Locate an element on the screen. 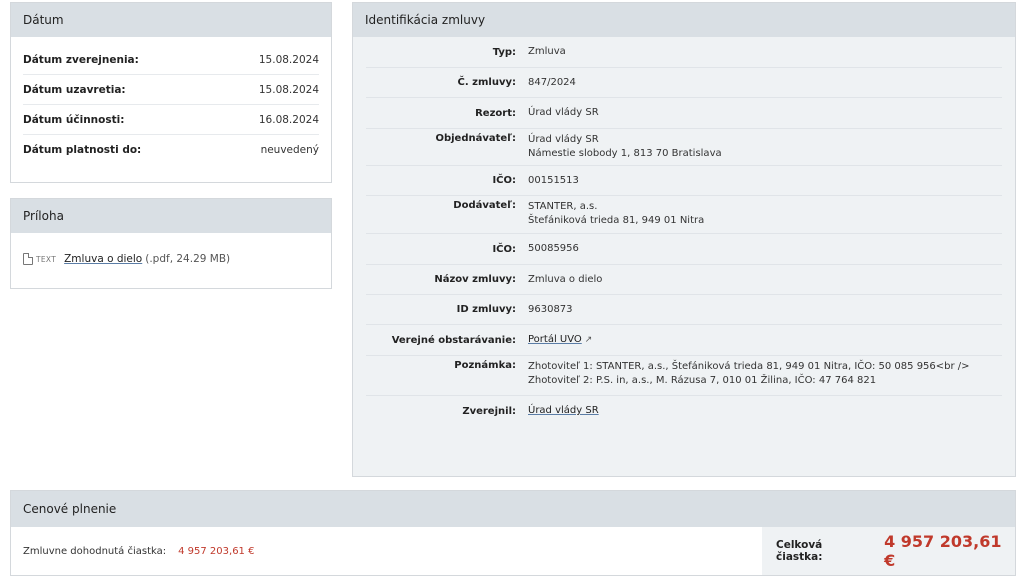  identifikacia-row-label: Dodávateľ: is located at coordinates (484, 205).